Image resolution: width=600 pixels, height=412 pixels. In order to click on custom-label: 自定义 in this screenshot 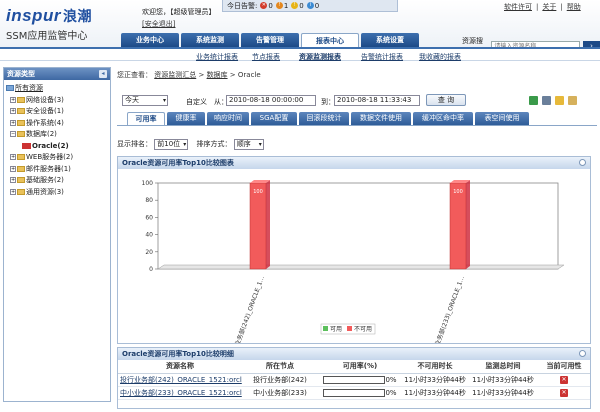, I will do `click(196, 102)`.